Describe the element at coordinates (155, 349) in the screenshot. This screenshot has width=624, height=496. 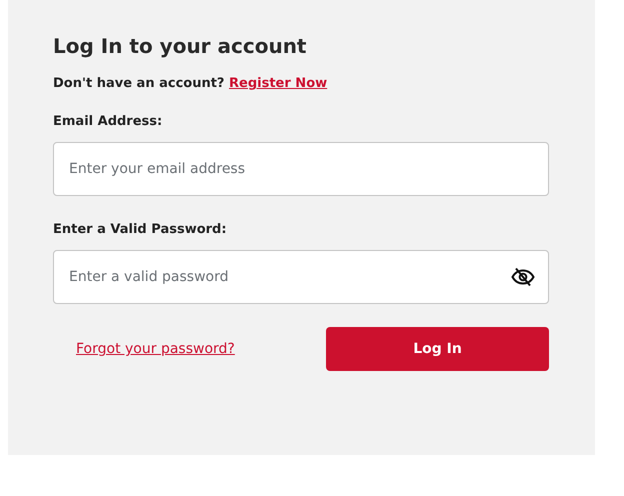
I see `forgot-password-link: Forgot your password?` at that location.